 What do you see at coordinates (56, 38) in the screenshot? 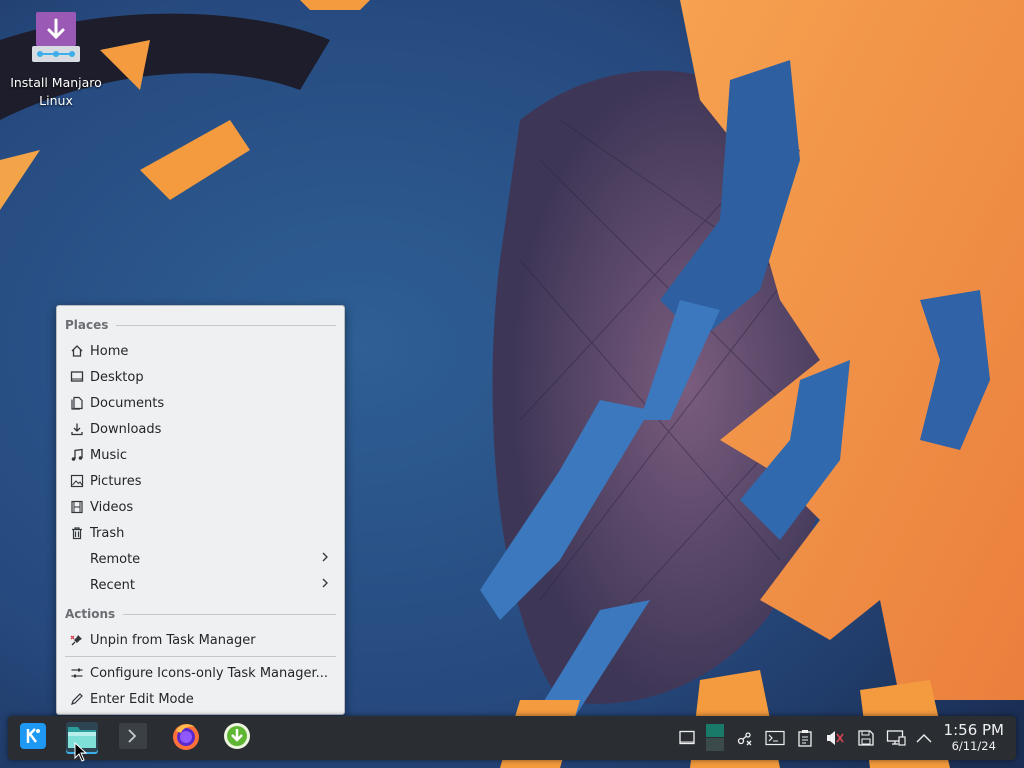
I see `install-manjaro-icon` at bounding box center [56, 38].